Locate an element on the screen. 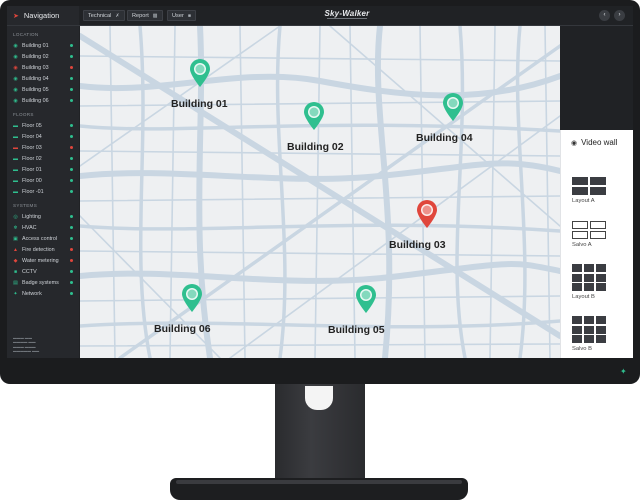 This screenshot has height=502, width=640. stand-cable-hole is located at coordinates (319, 398).